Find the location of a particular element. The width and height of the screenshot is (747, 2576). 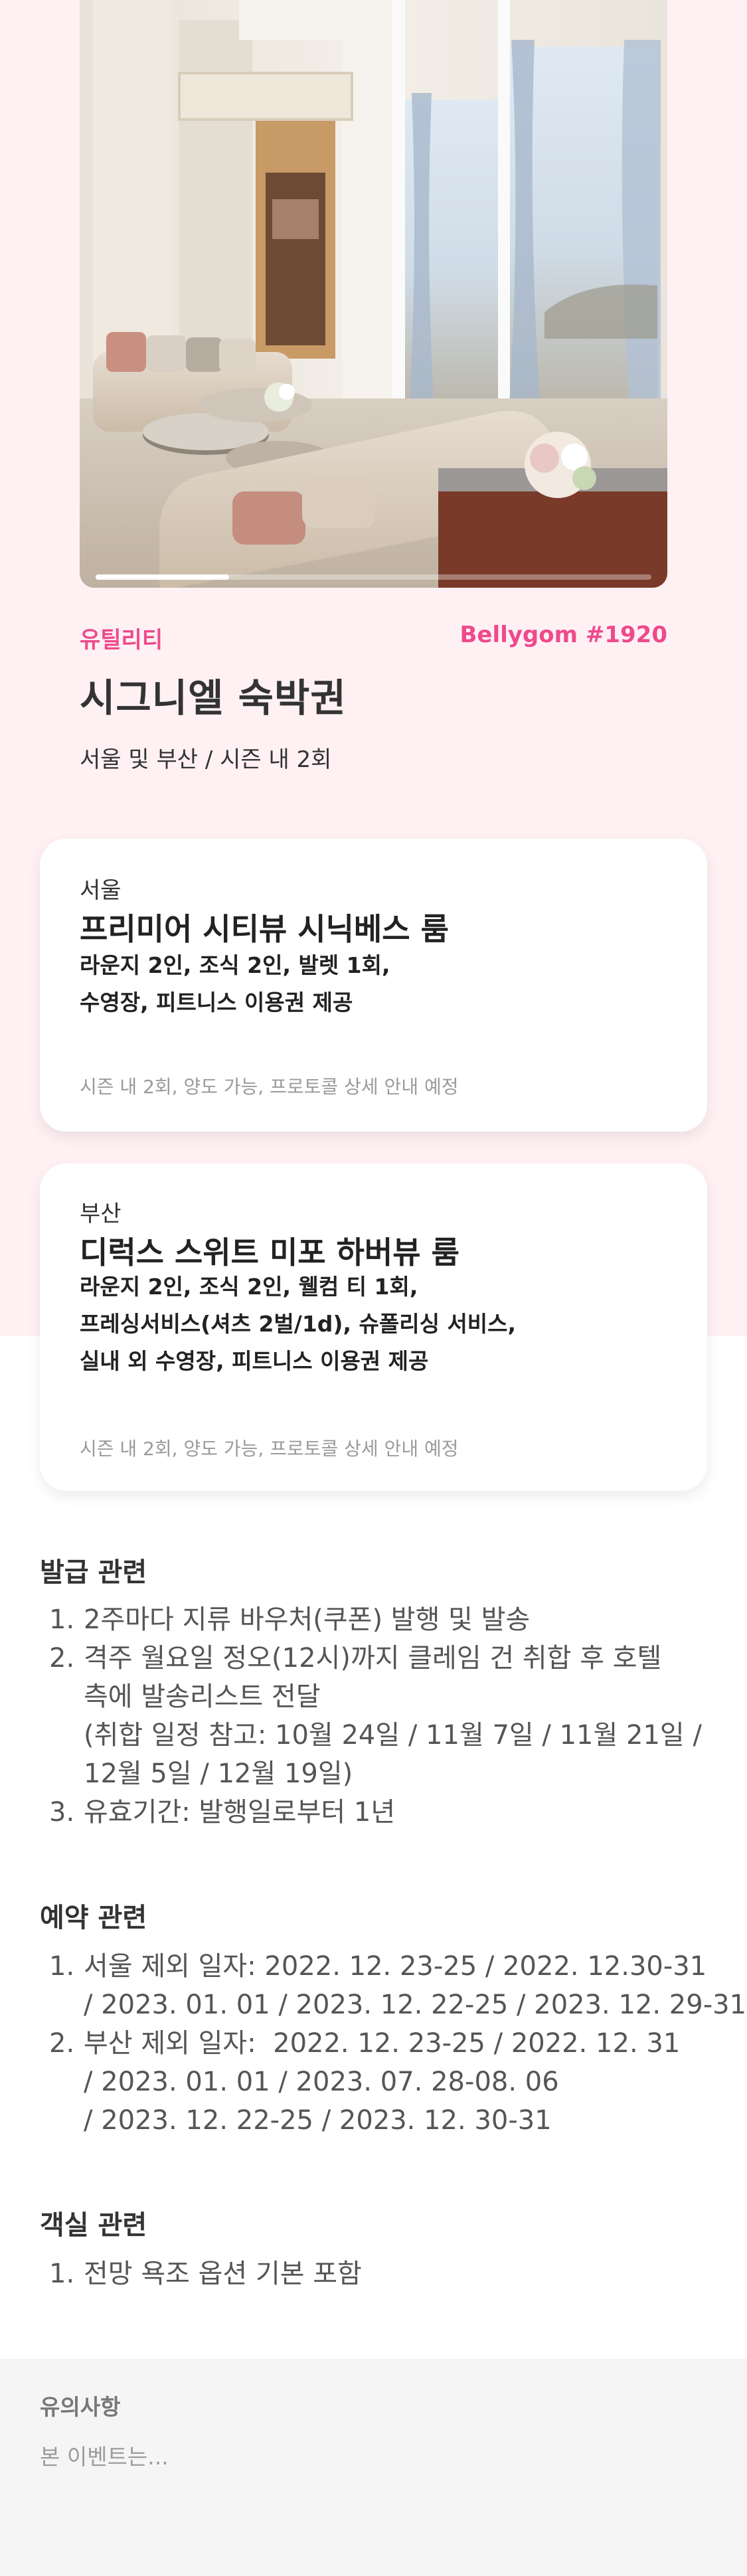

list-line: 12월 5일 / 12월 19일) is located at coordinates (219, 1774).